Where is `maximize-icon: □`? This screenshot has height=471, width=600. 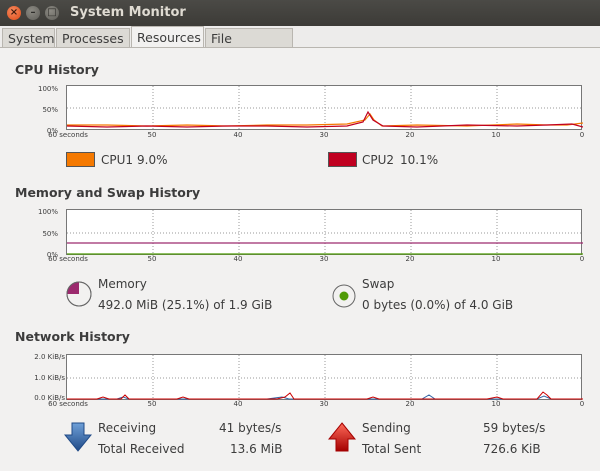 maximize-icon: □ is located at coordinates (52, 13).